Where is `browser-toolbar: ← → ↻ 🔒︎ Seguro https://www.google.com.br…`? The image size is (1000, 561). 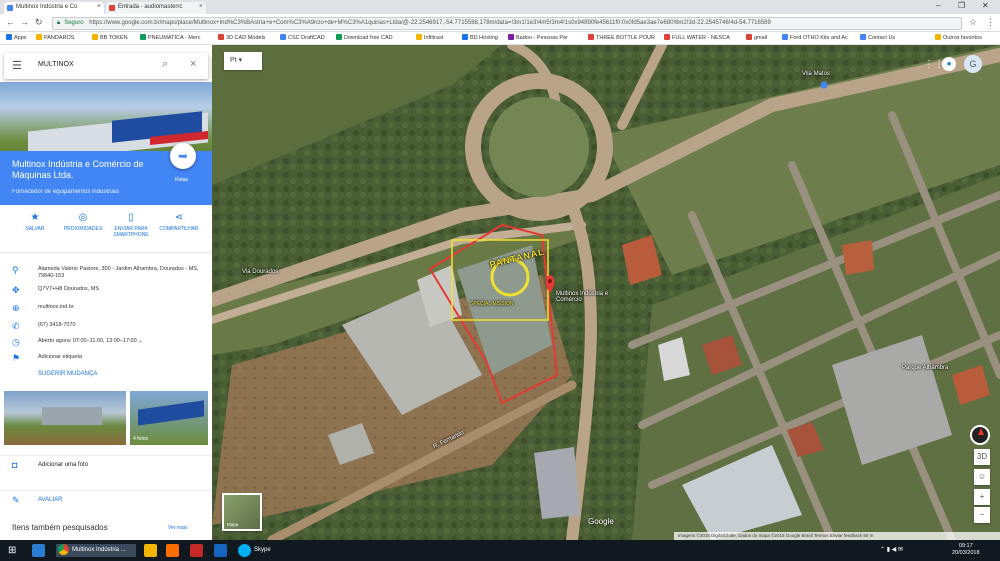
browser-toolbar: ← → ↻ 🔒︎ Seguro https://www.google.com.br… is located at coordinates (500, 23).